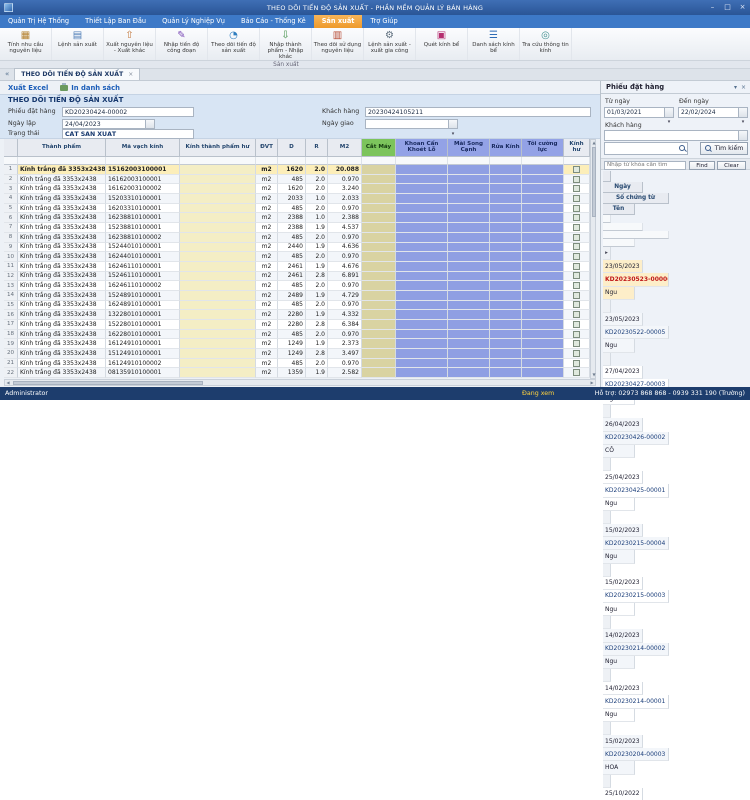  Describe the element at coordinates (383, 21) in the screenshot. I see `menu-tab-6: Trợ Giúp` at that location.